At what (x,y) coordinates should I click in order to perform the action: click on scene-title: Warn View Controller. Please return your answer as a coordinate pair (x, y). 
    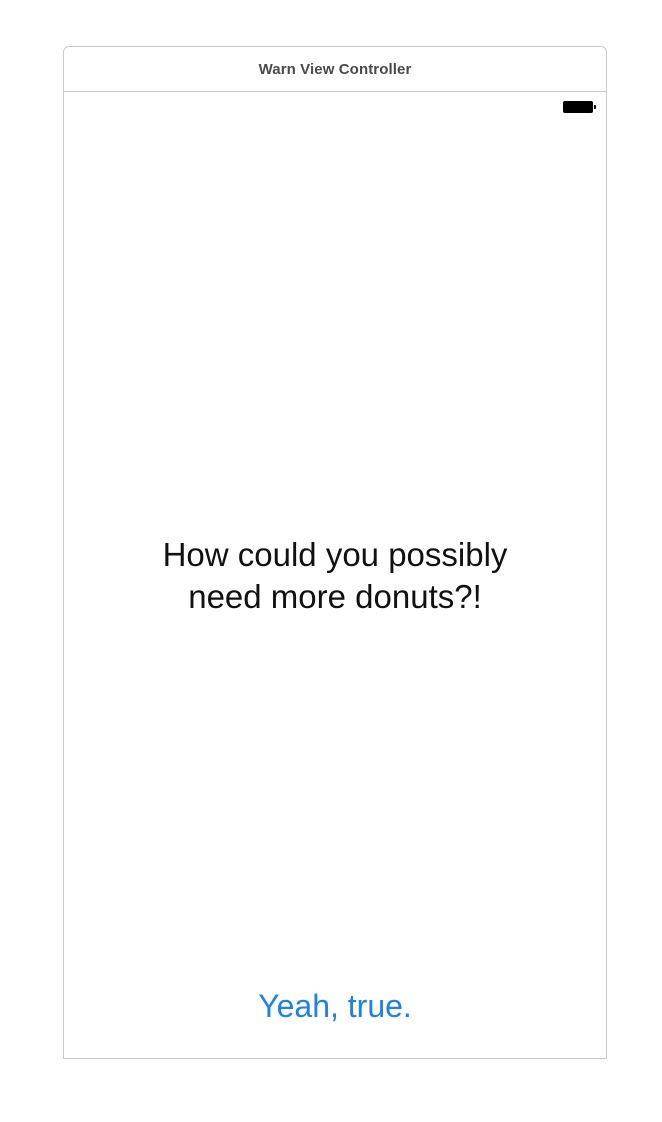
    Looking at the image, I should click on (335, 69).